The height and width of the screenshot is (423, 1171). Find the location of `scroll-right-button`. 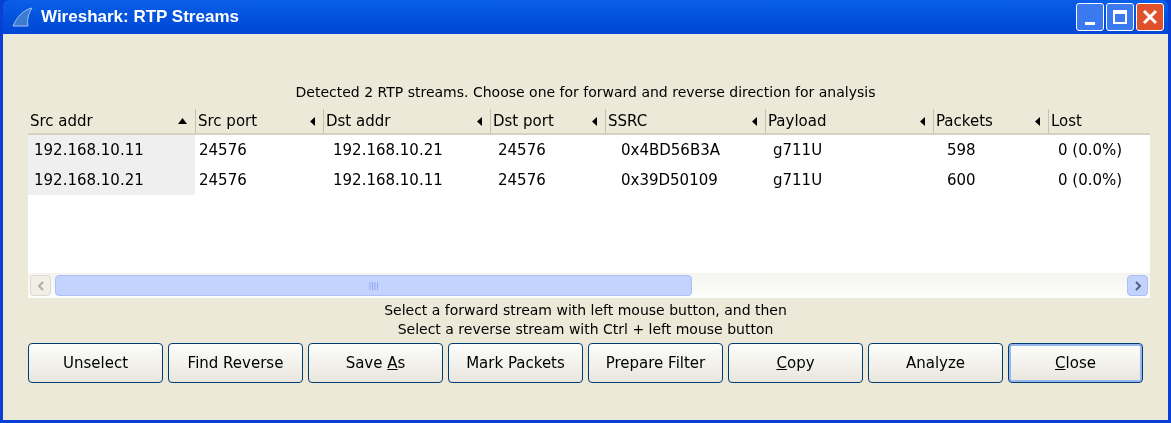

scroll-right-button is located at coordinates (1137, 285).